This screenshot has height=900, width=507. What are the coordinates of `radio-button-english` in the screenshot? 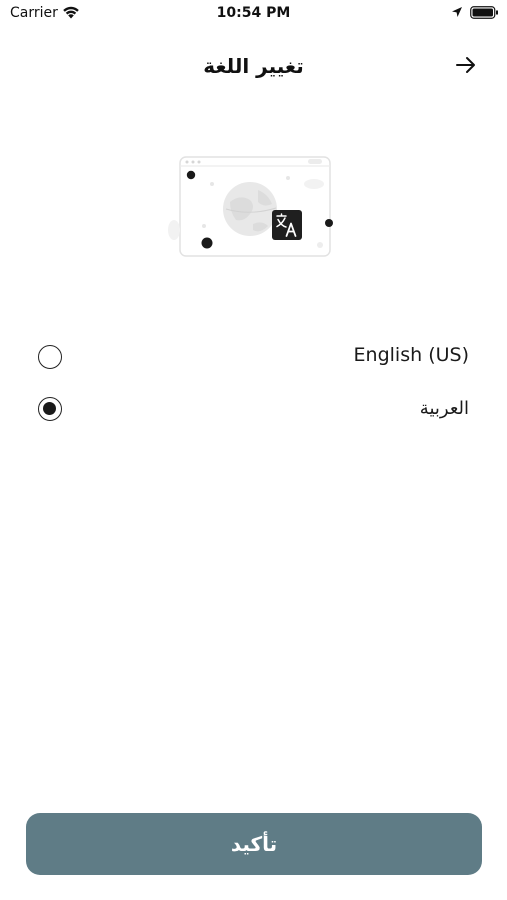 It's located at (50, 357).